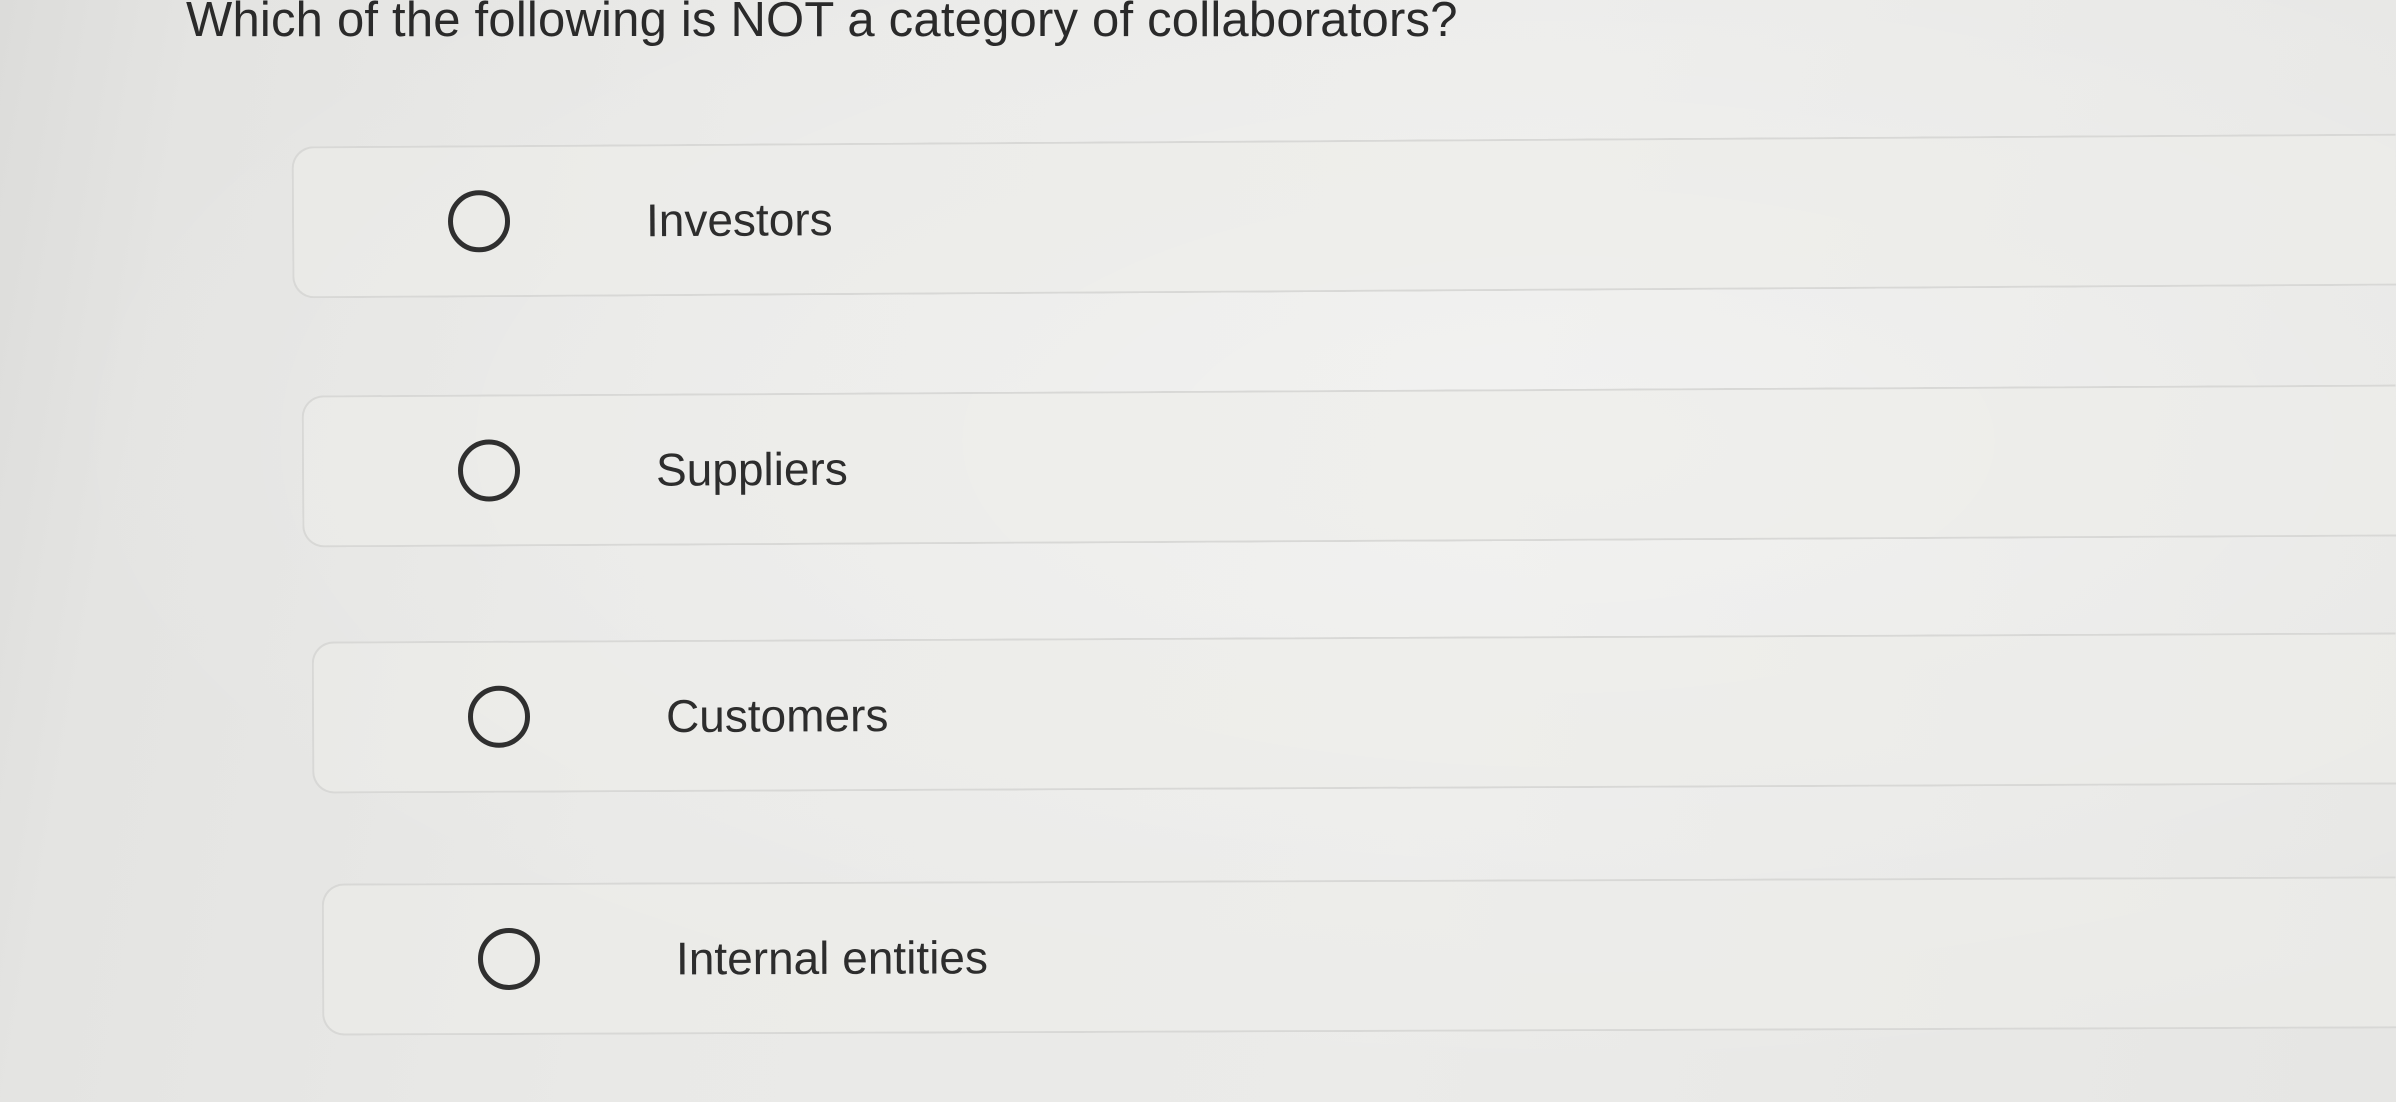 The height and width of the screenshot is (1102, 2396). Describe the element at coordinates (832, 958) in the screenshot. I see `option-label: Internal entities` at that location.